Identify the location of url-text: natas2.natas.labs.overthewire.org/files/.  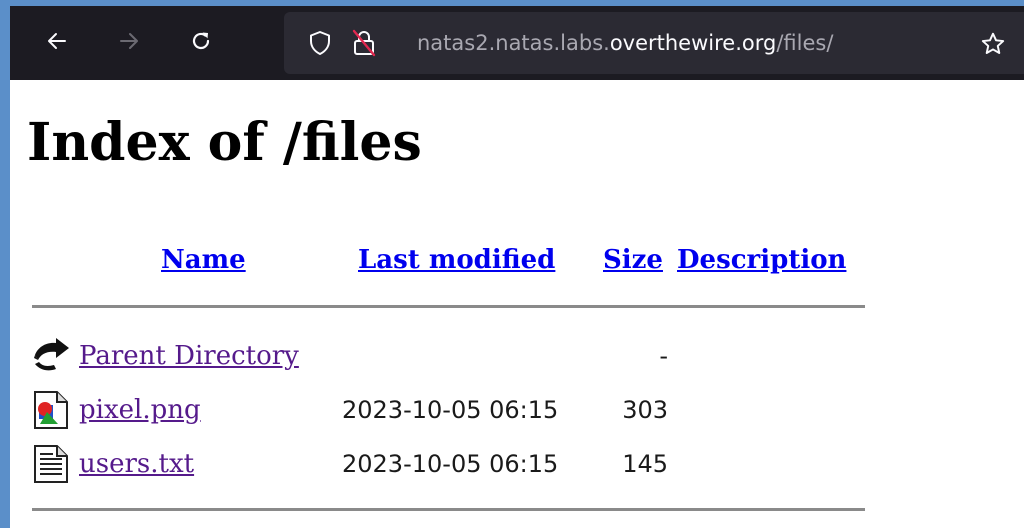
(625, 43).